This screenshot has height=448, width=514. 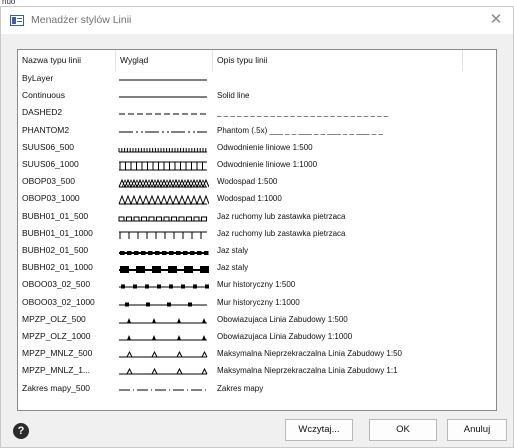 I want to click on linetype-name: SUUS06_500, so click(x=48, y=146).